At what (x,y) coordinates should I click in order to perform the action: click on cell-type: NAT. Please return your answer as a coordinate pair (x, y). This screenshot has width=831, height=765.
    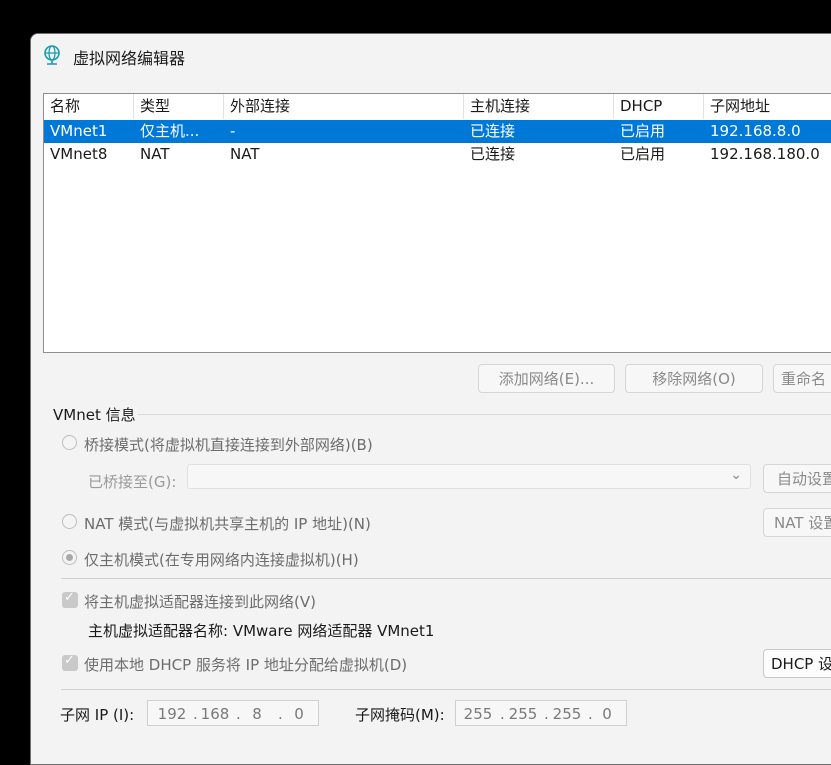
    Looking at the image, I should click on (155, 154).